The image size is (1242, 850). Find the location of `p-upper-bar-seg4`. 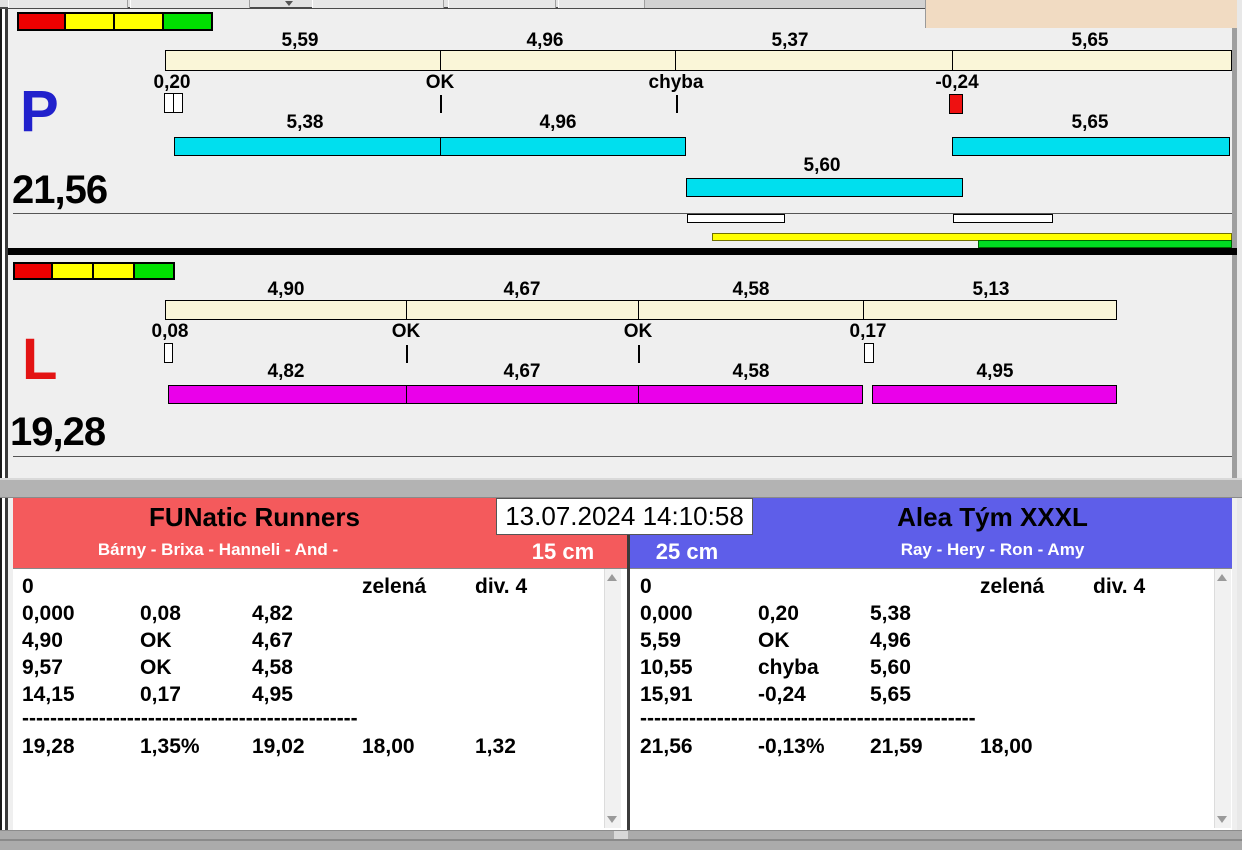

p-upper-bar-seg4 is located at coordinates (1092, 60).